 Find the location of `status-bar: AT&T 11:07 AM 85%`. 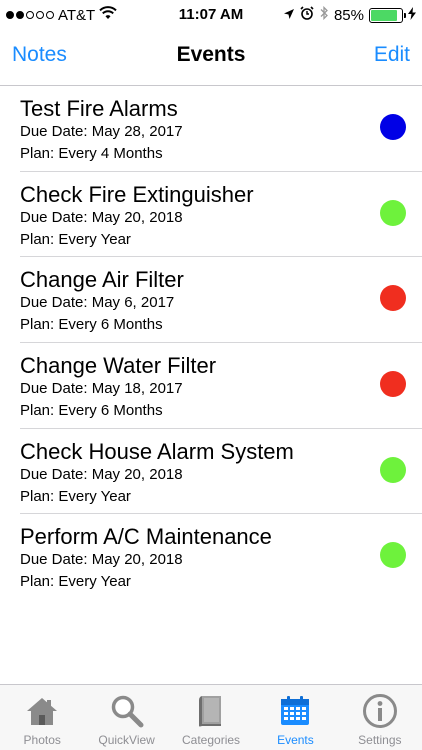

status-bar: AT&T 11:07 AM 85% is located at coordinates (211, 15).